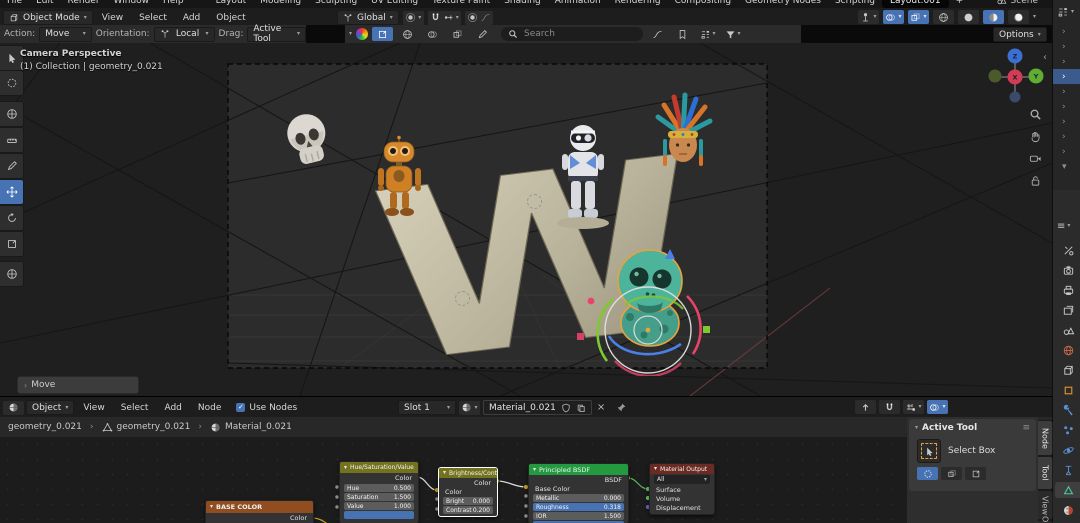 Image resolution: width=1080 pixels, height=523 pixels. I want to click on navigation-gizmo: Z Y X, so click(1017, 79).